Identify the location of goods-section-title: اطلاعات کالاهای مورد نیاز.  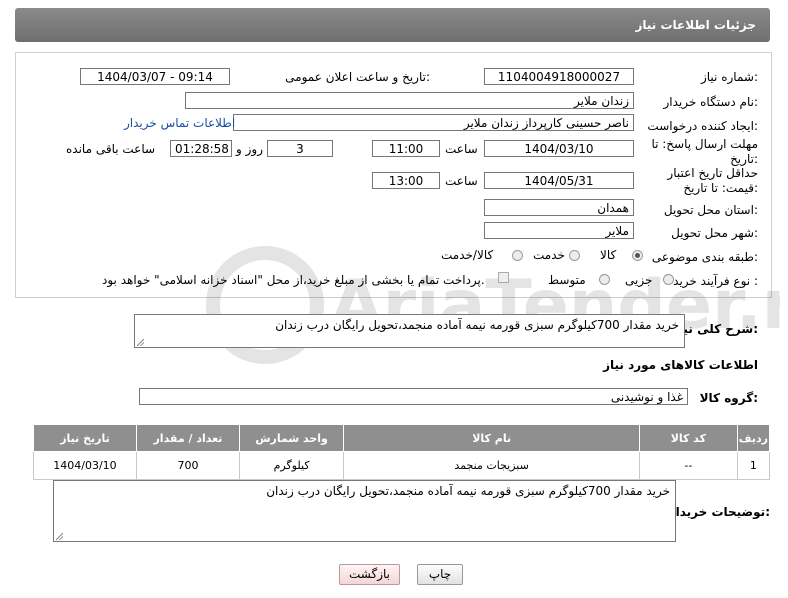
(680, 365).